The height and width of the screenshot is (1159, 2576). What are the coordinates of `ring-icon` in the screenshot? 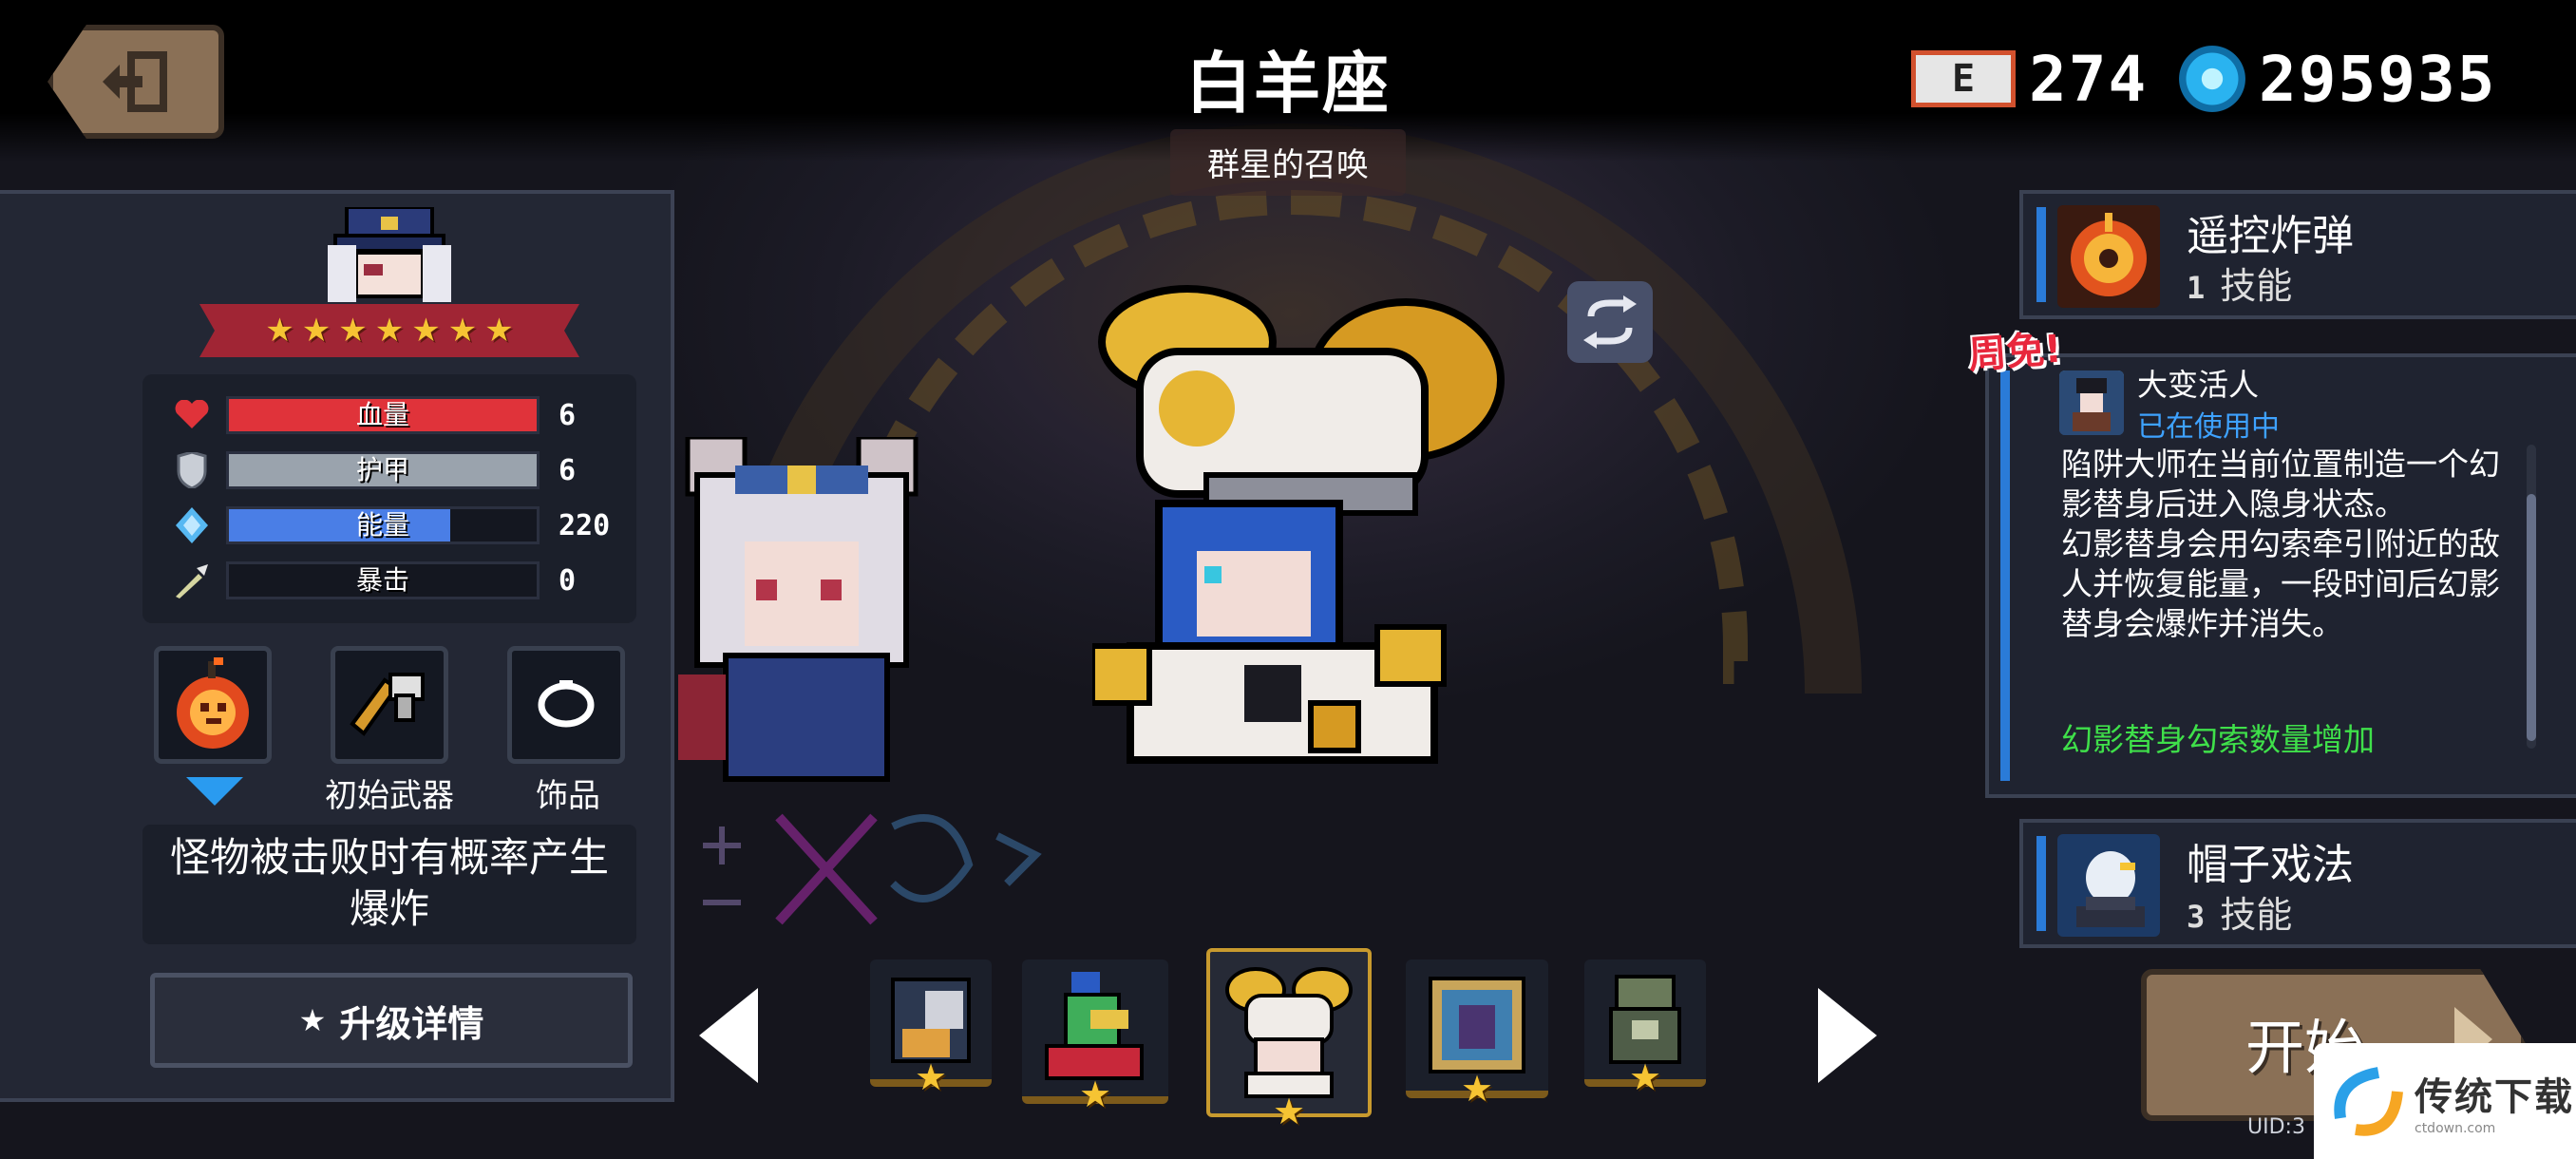 It's located at (566, 704).